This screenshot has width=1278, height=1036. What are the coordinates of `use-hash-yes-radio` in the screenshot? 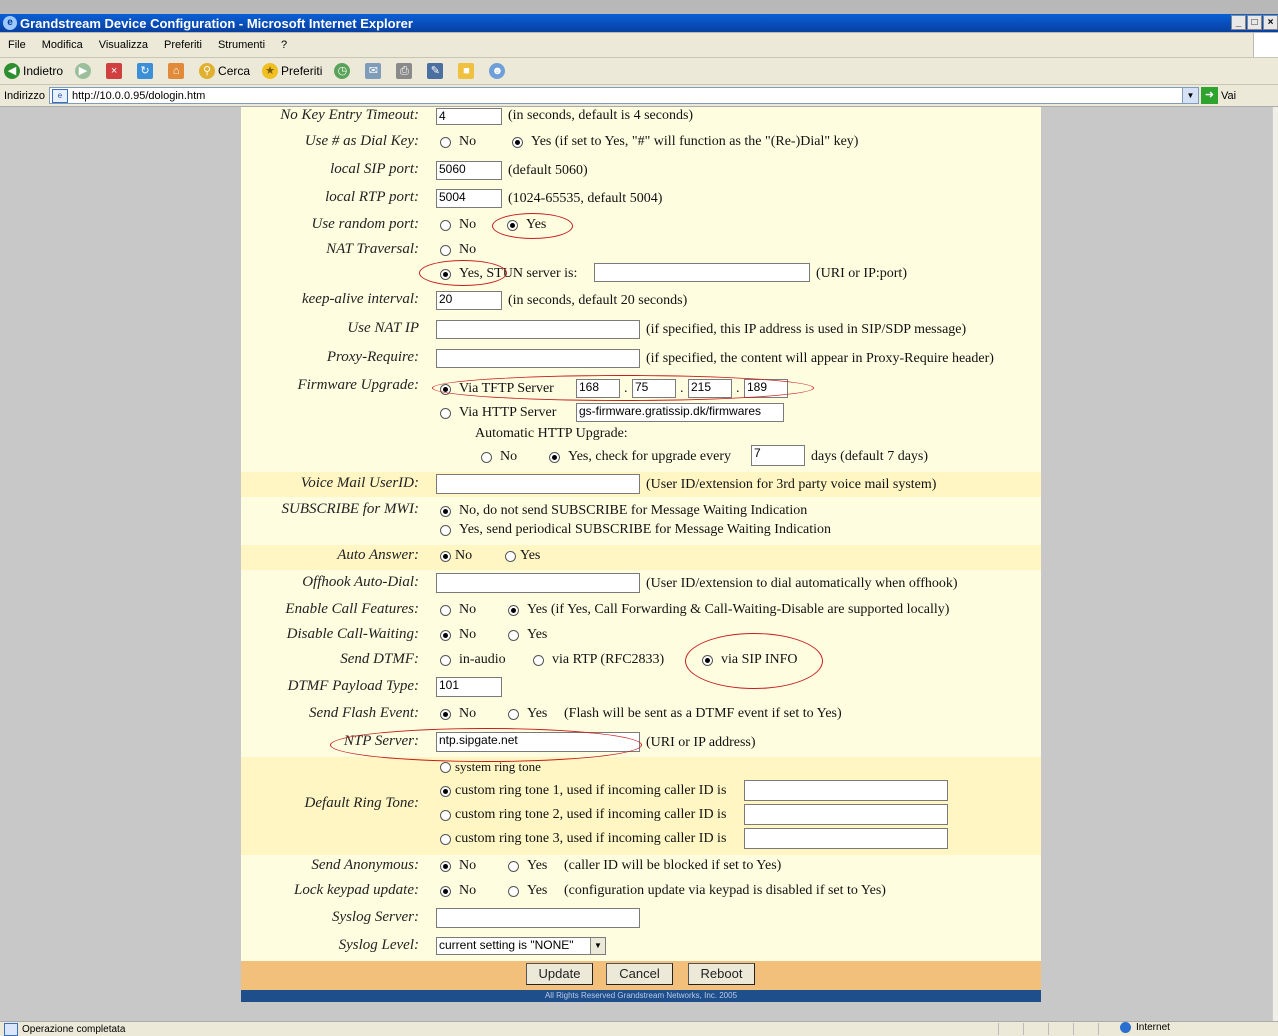 It's located at (517, 142).